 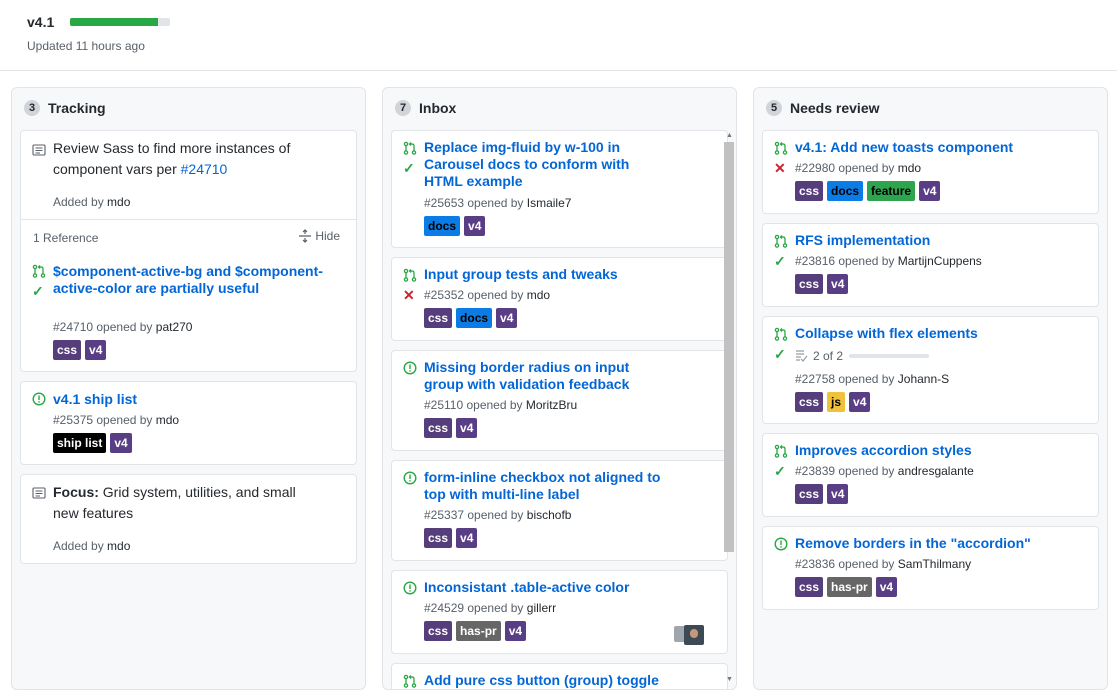 What do you see at coordinates (934, 564) in the screenshot?
I see `author-link: SamThilmany` at bounding box center [934, 564].